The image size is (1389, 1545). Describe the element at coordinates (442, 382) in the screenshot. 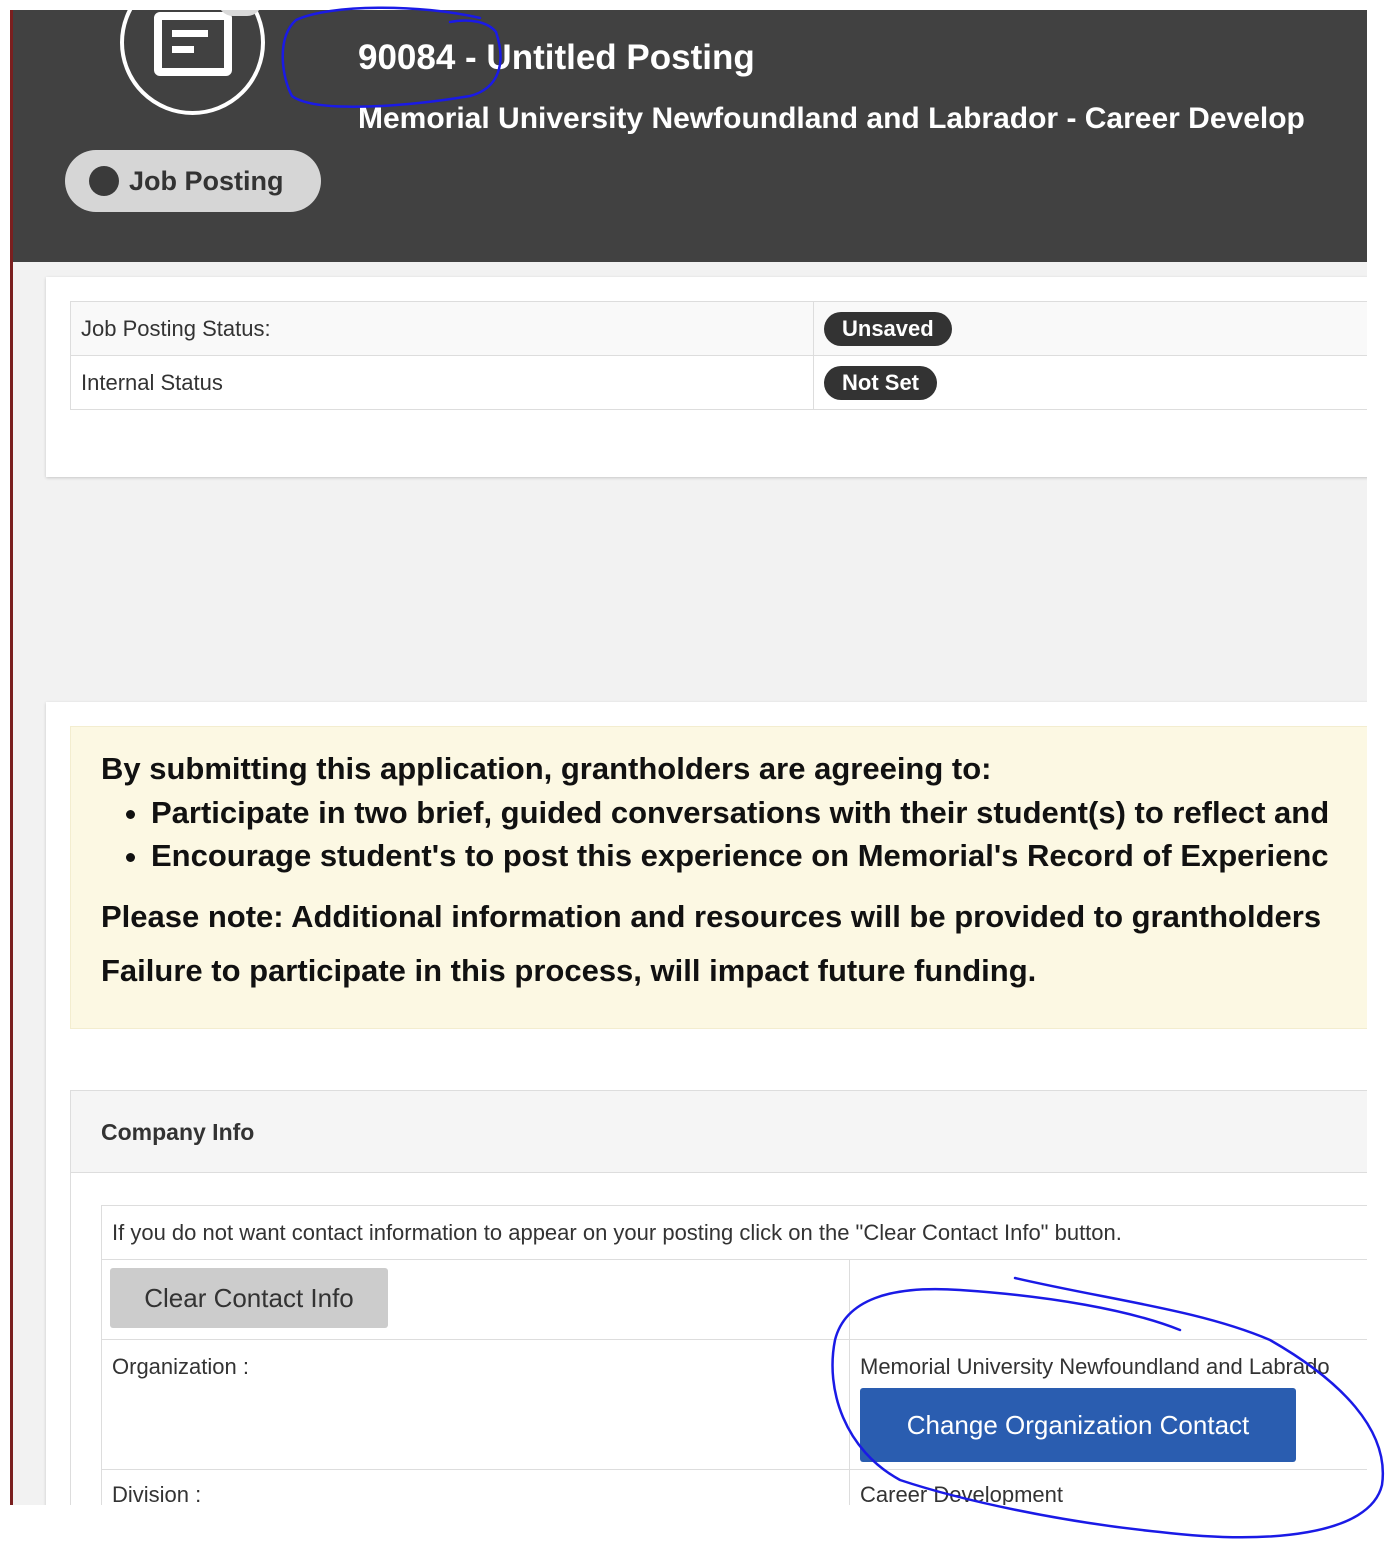

I see `internal-status-label: Internal Status` at that location.